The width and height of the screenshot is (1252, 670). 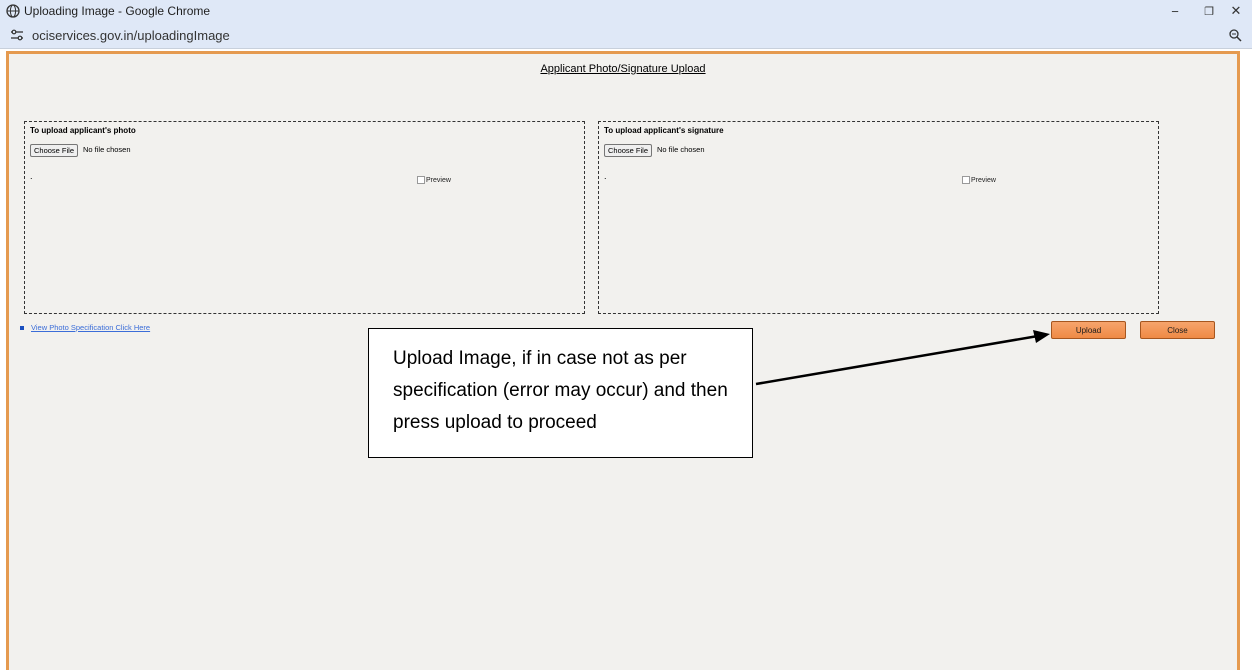 I want to click on upload-button: Upload, so click(x=1088, y=330).